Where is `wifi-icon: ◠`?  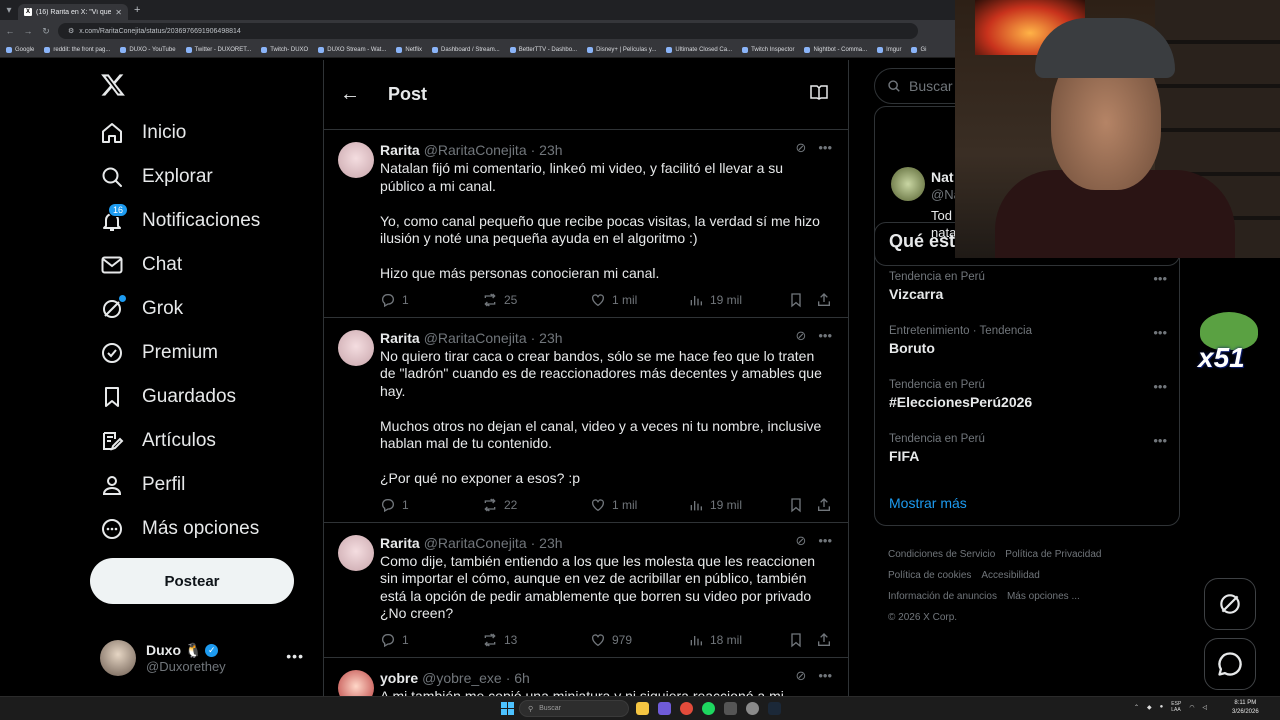 wifi-icon: ◠ is located at coordinates (1191, 707).